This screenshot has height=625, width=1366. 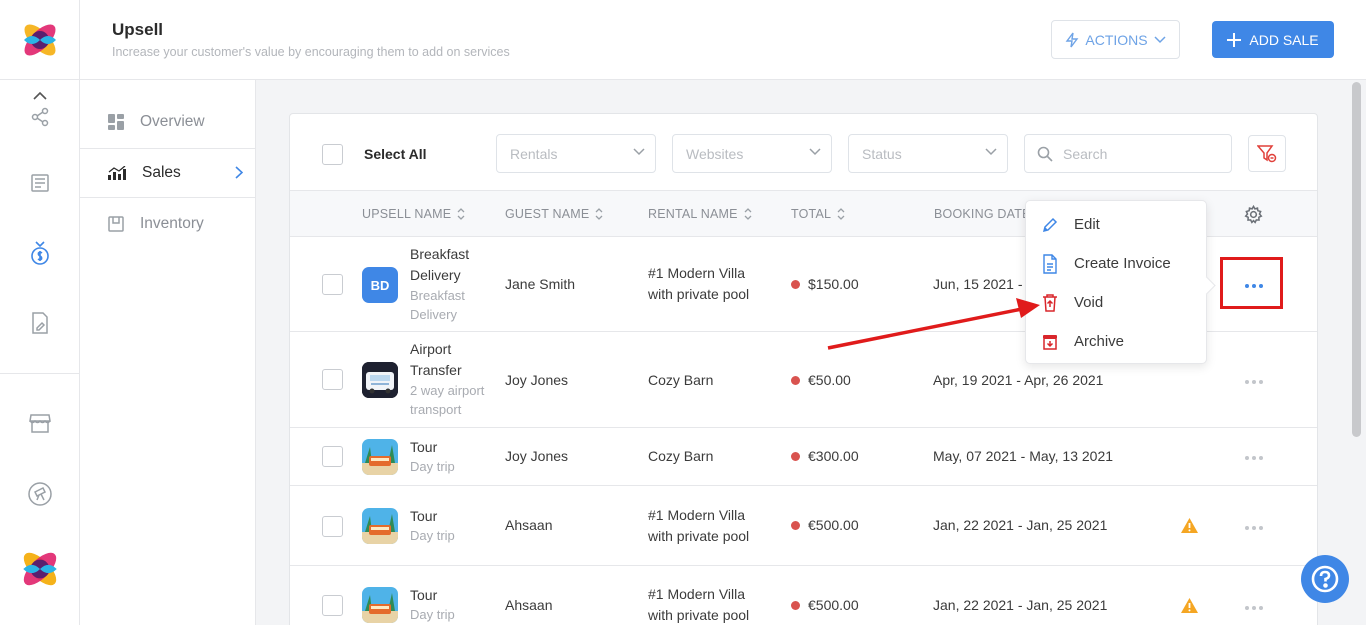 What do you see at coordinates (413, 214) in the screenshot?
I see `column-header-upsell-name: UPSELL NAME` at bounding box center [413, 214].